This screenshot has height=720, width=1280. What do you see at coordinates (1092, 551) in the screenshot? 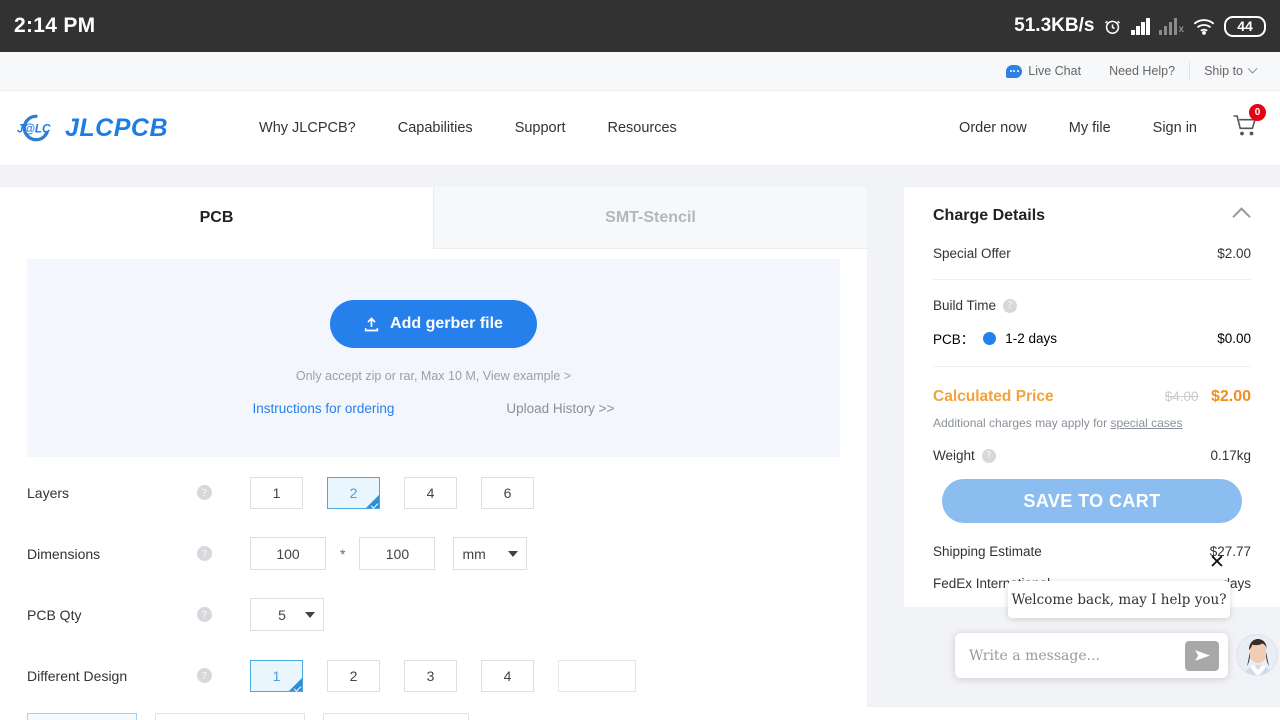
I see `shipping-estimate-row: Shipping Estimate $27.77` at bounding box center [1092, 551].